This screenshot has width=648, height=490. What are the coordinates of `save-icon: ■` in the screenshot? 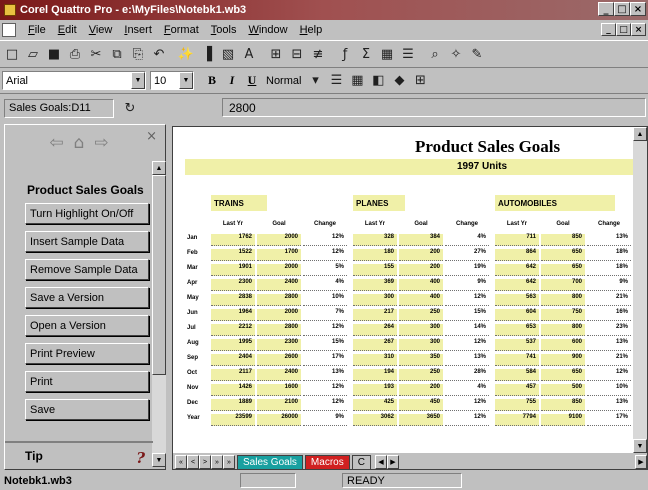 It's located at (54, 54).